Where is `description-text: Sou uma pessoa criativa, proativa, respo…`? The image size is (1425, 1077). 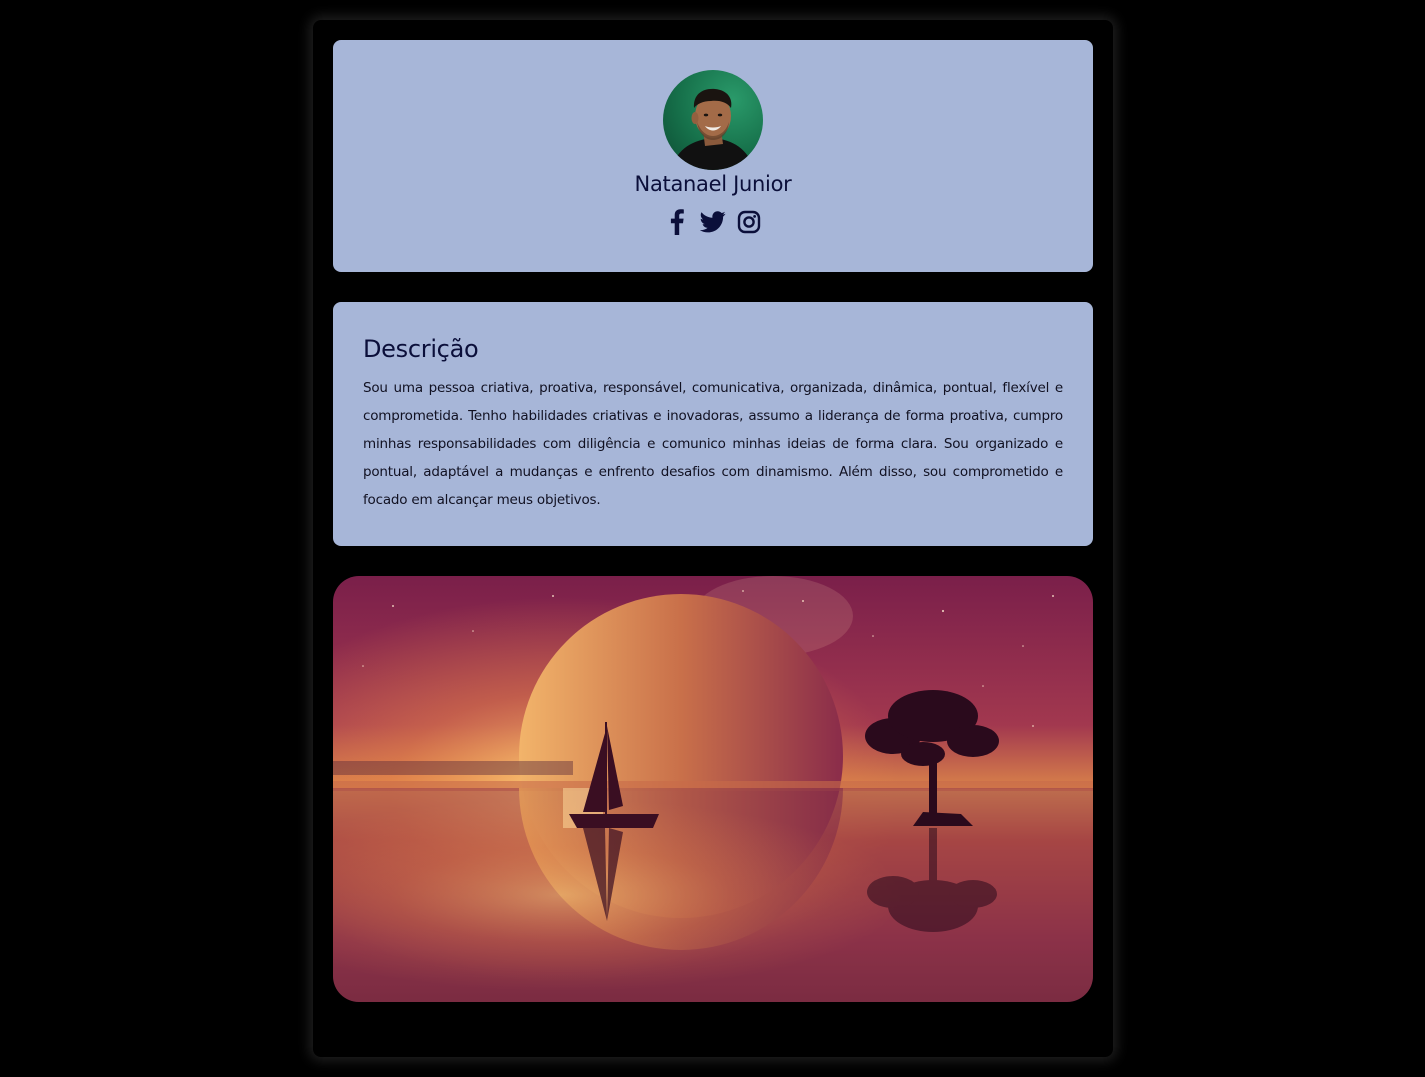 description-text: Sou uma pessoa criativa, proativa, respo… is located at coordinates (713, 444).